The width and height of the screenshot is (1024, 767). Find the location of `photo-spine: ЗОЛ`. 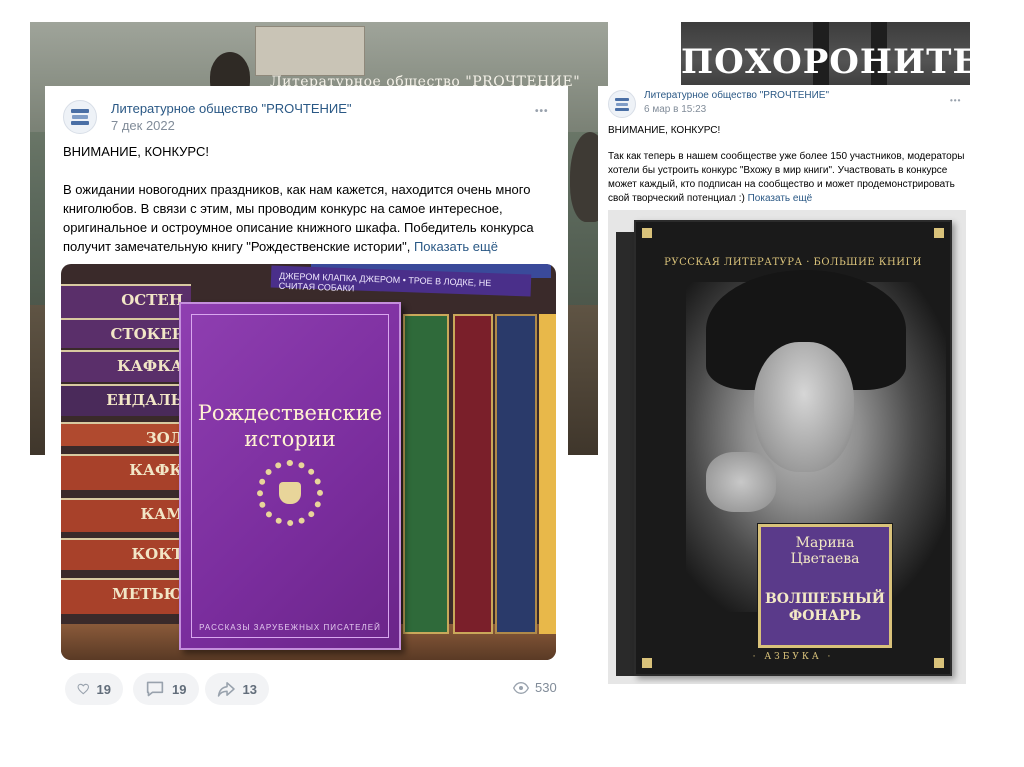

photo-spine: ЗОЛ is located at coordinates (126, 434).